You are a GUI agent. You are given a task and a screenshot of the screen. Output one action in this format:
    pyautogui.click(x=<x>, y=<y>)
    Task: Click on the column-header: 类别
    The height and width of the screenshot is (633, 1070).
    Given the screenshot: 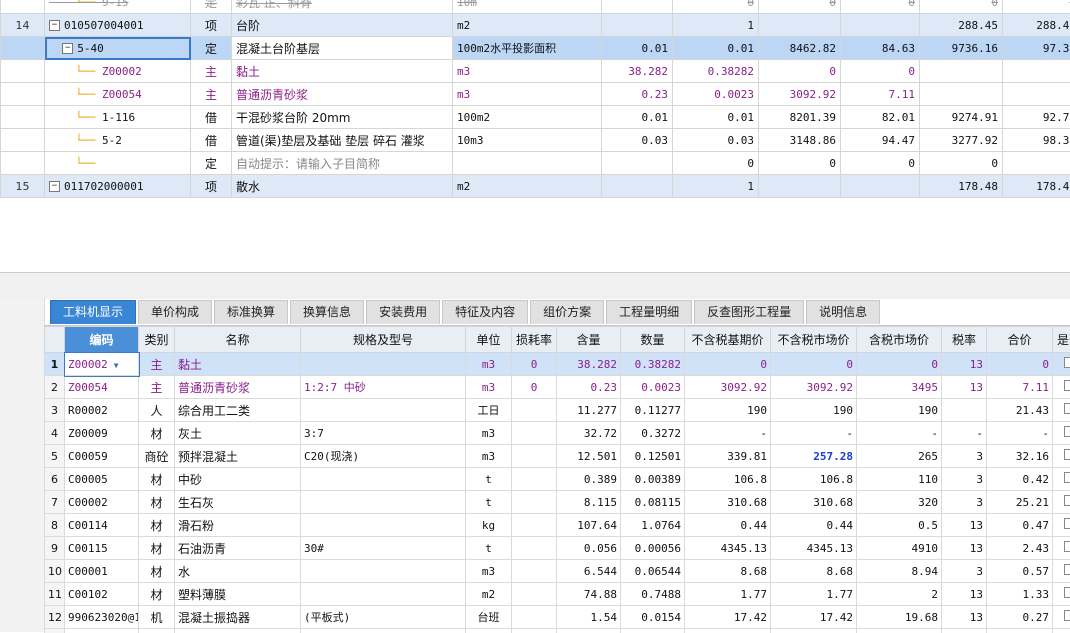 What is the action you would take?
    pyautogui.click(x=157, y=340)
    